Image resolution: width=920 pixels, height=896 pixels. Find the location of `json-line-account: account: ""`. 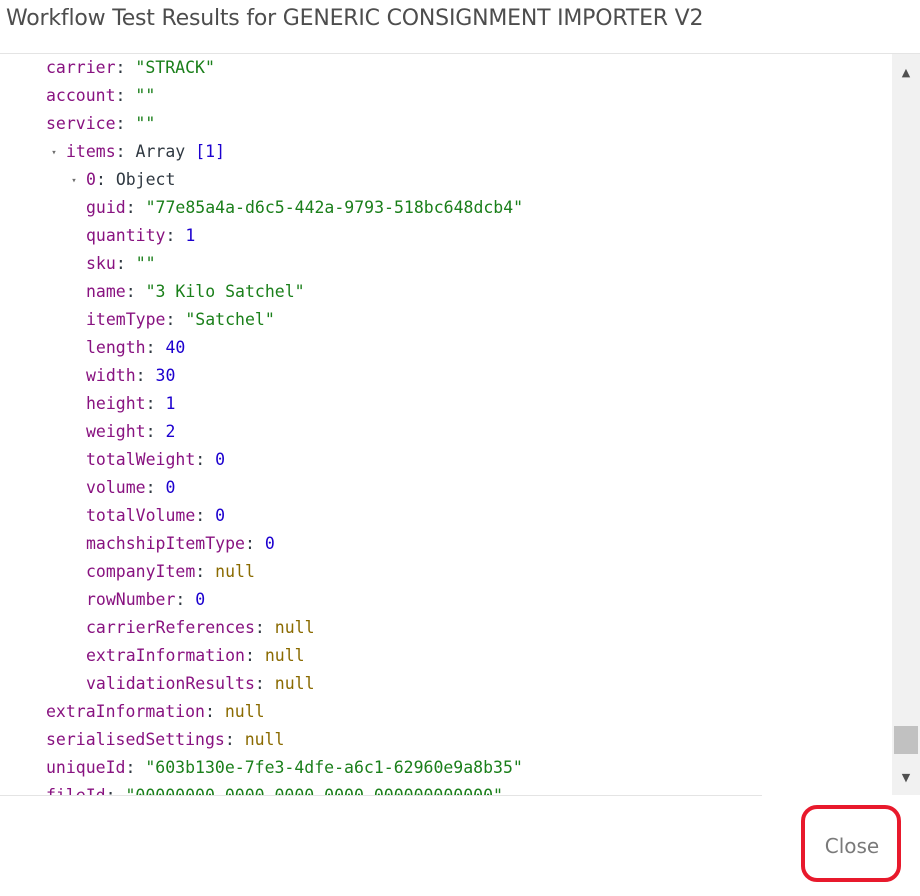

json-line-account: account: "" is located at coordinates (100, 96).